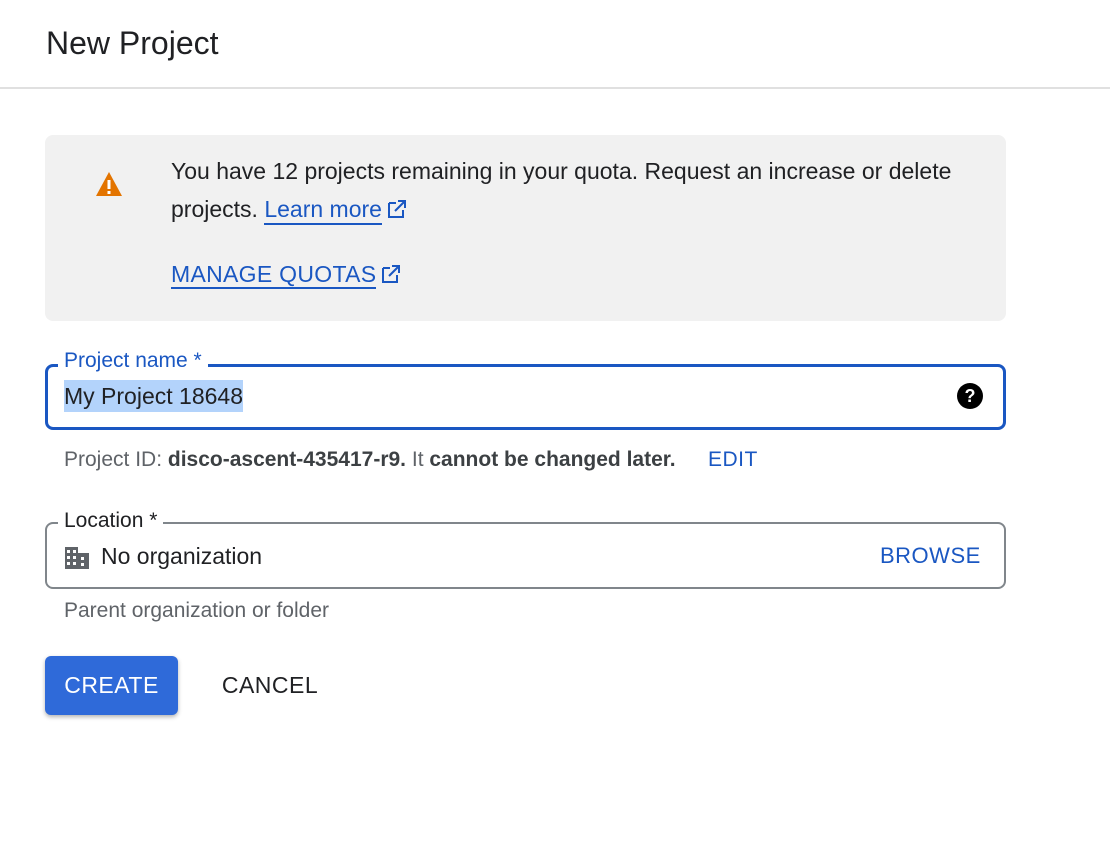  What do you see at coordinates (196, 610) in the screenshot?
I see `location-helper-text: Parent organization or folder` at bounding box center [196, 610].